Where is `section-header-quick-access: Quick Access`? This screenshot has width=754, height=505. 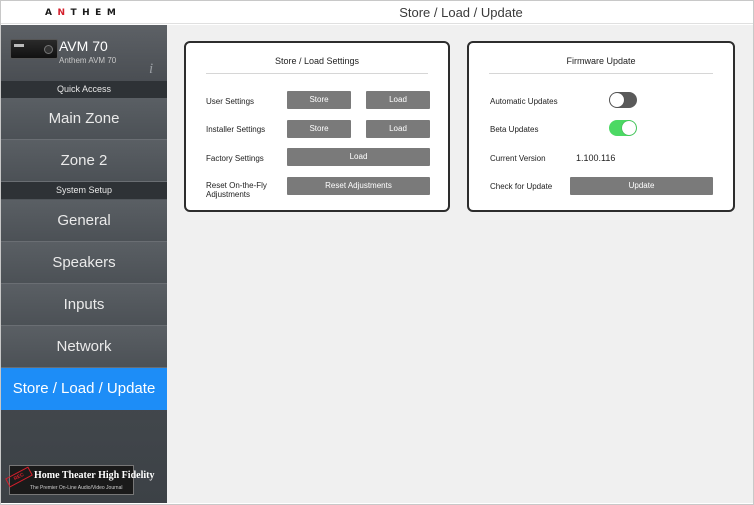
section-header-quick-access: Quick Access is located at coordinates (84, 89).